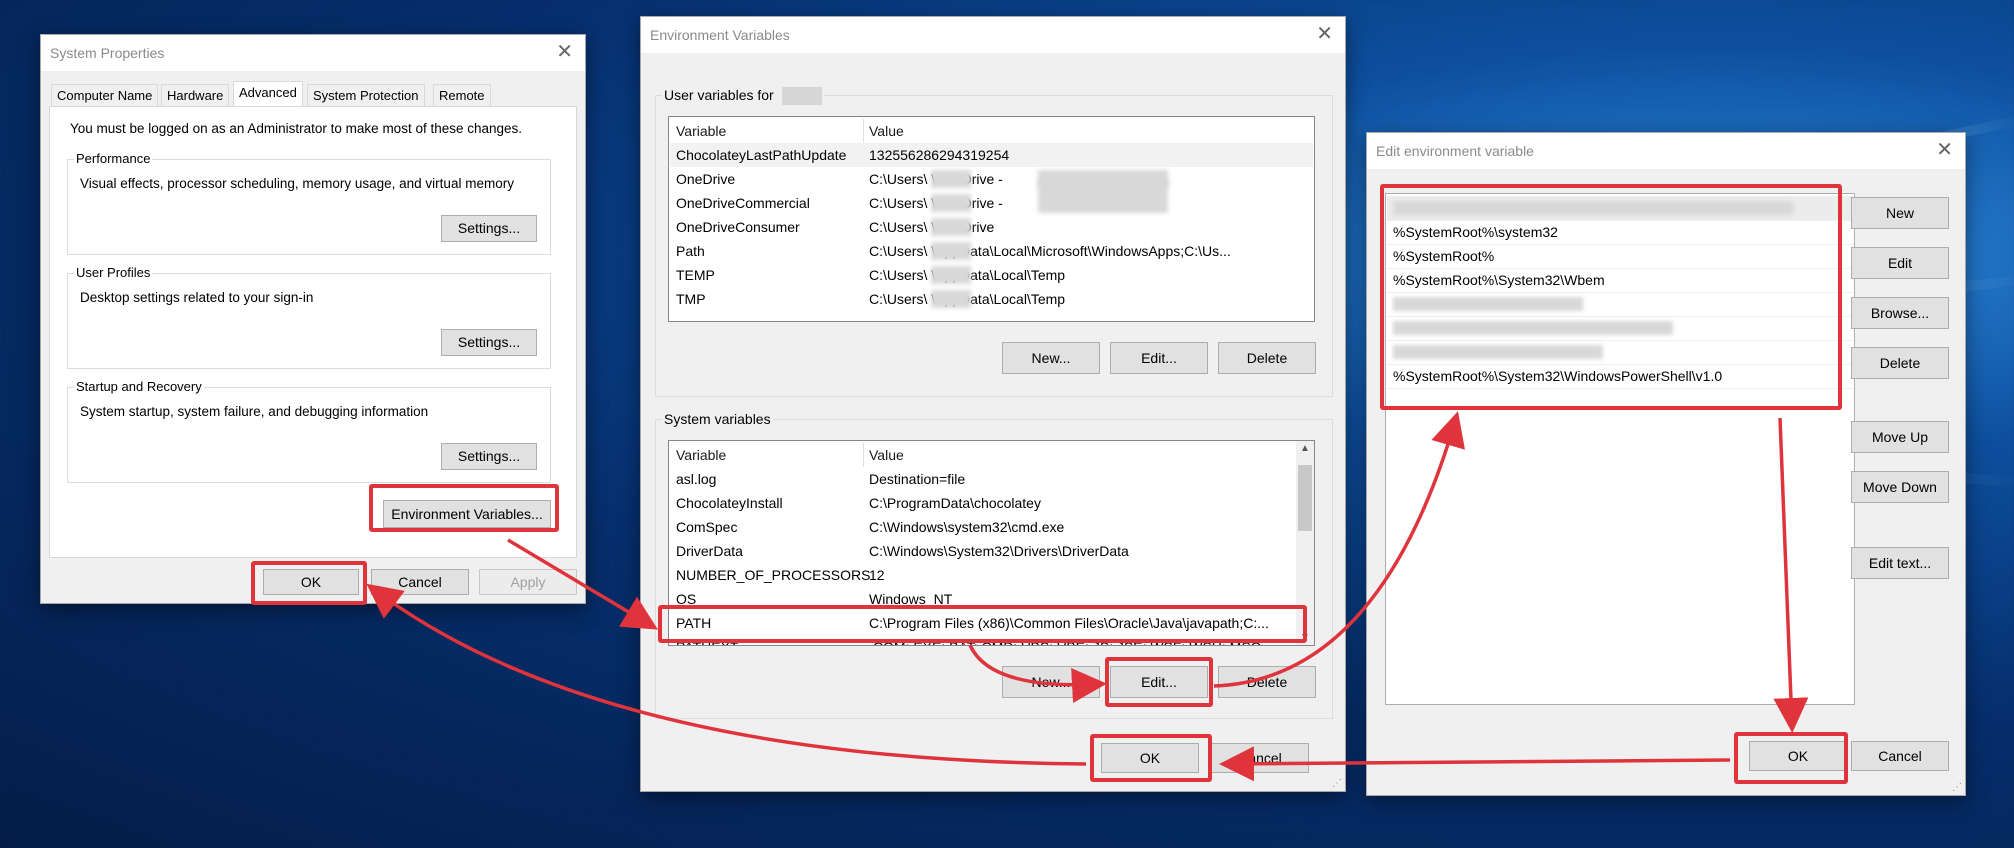 The height and width of the screenshot is (848, 2014). What do you see at coordinates (1339, 549) in the screenshot?
I see `arrow-edit-to-entries` at bounding box center [1339, 549].